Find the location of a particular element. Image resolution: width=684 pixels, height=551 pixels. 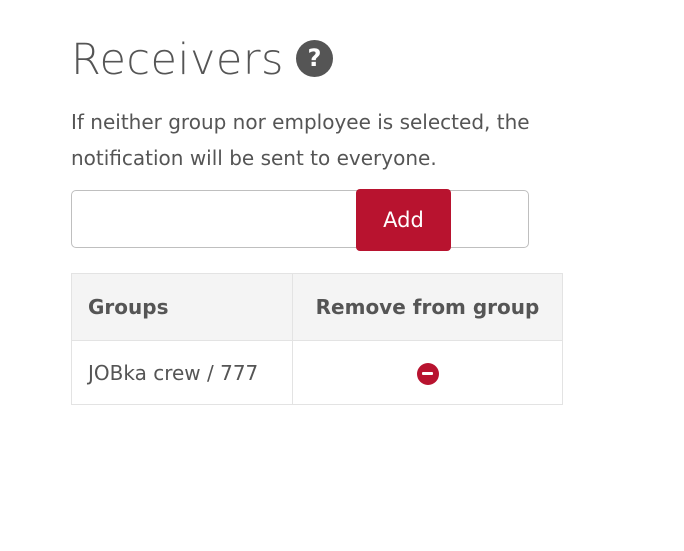

remove-cell is located at coordinates (427, 372).